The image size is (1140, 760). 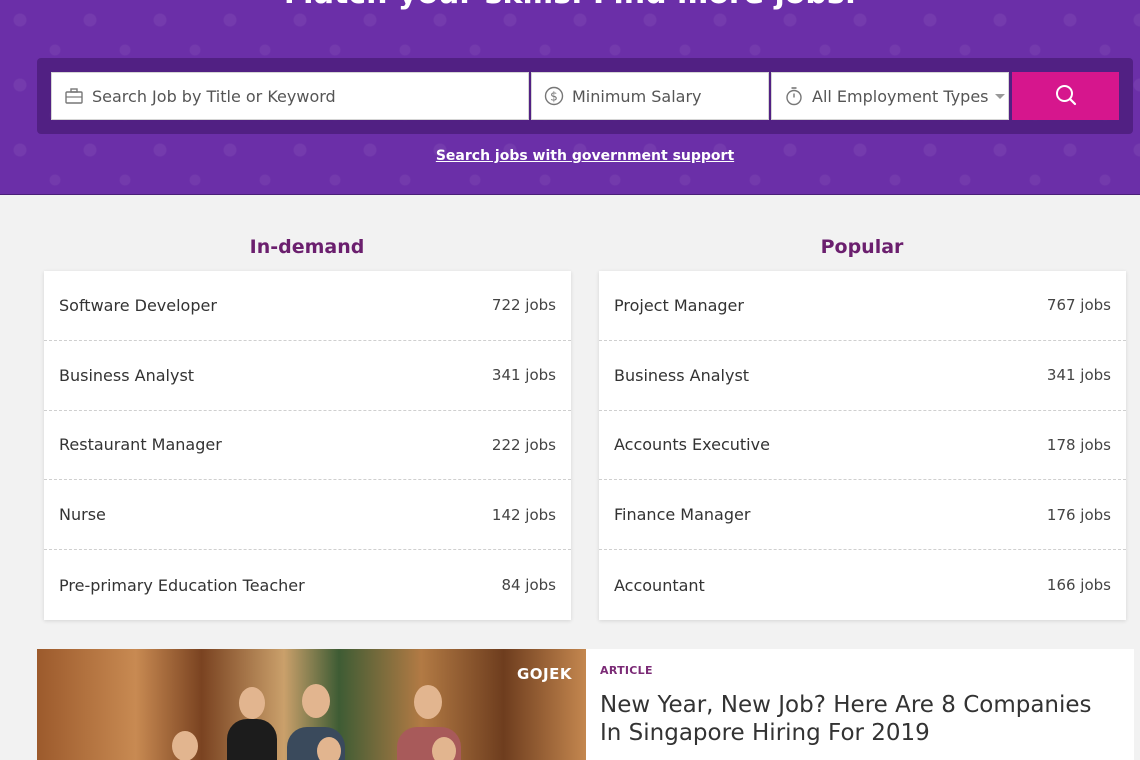 I want to click on article-image: GOJEK, so click(x=311, y=704).